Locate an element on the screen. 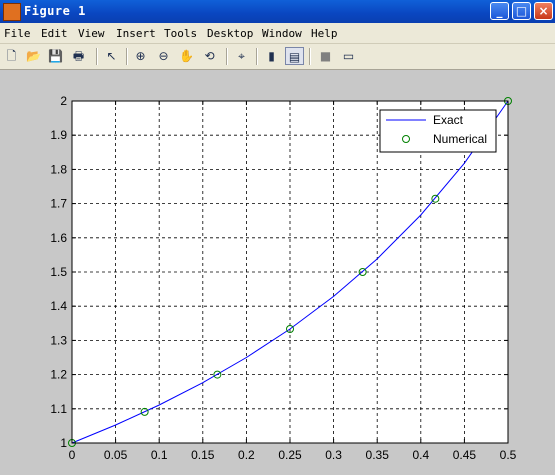  y-tick-label: 1.3 is located at coordinates (58, 340).